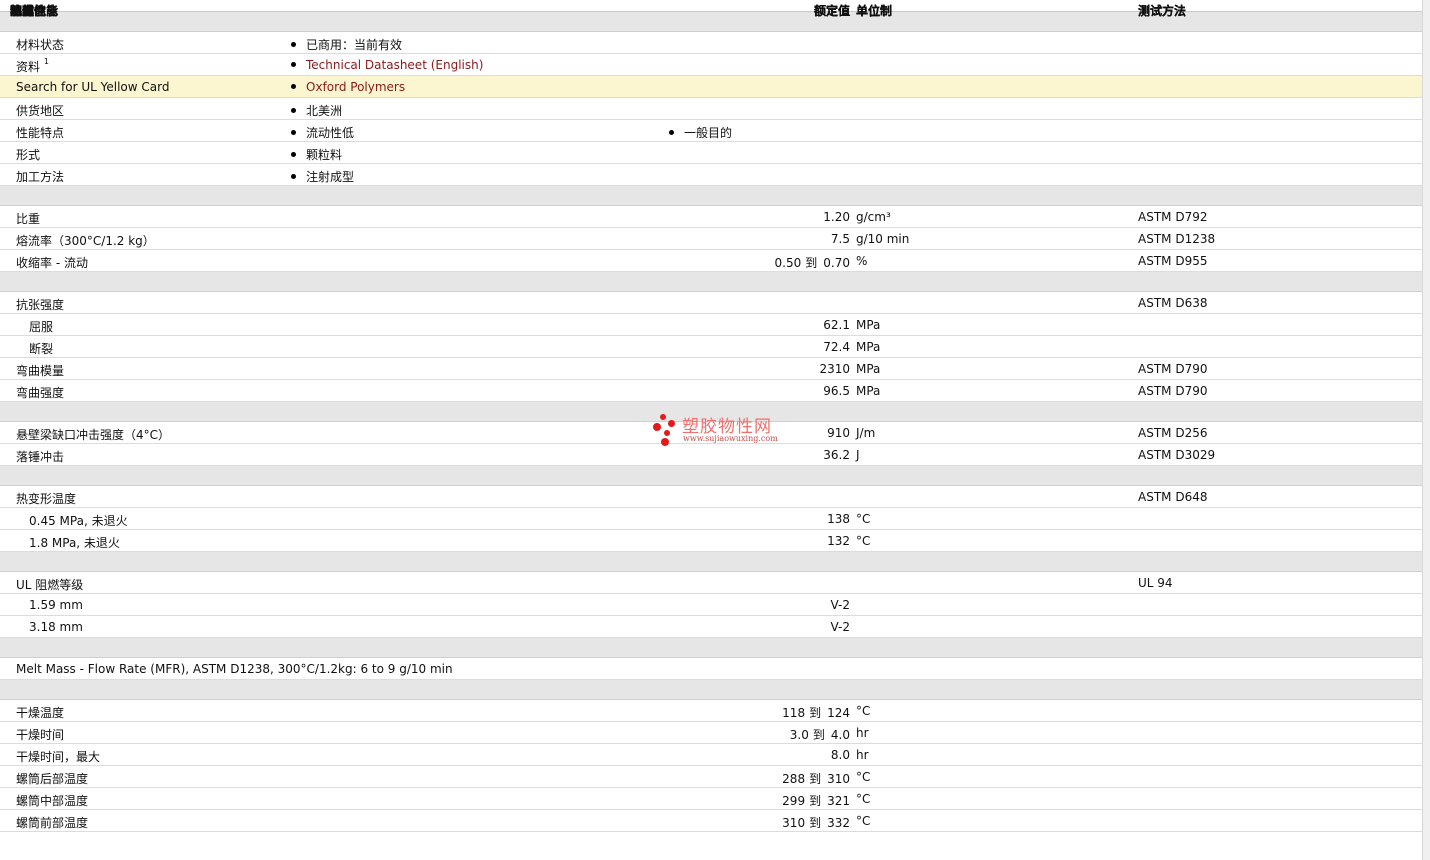  I want to click on property-label: 干燥温度, so click(40, 713).